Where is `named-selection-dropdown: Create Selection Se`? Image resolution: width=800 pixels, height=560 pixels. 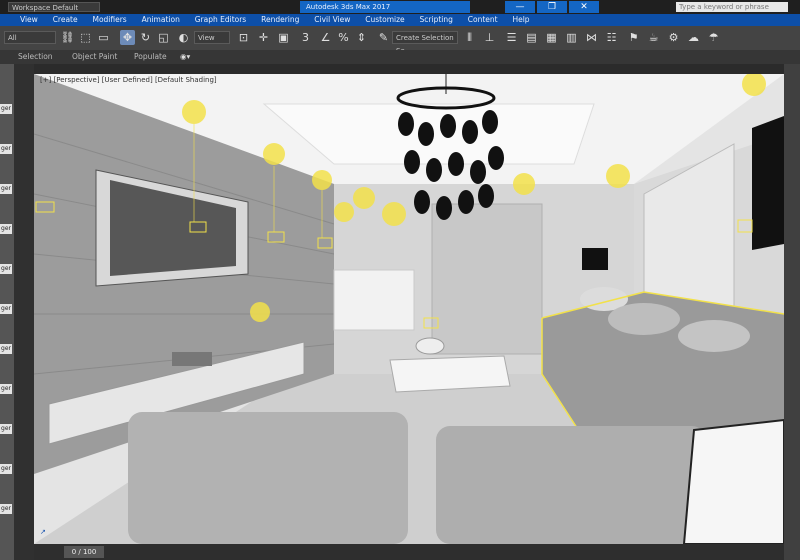
named-selection-dropdown: Create Selection Se is located at coordinates (425, 43).